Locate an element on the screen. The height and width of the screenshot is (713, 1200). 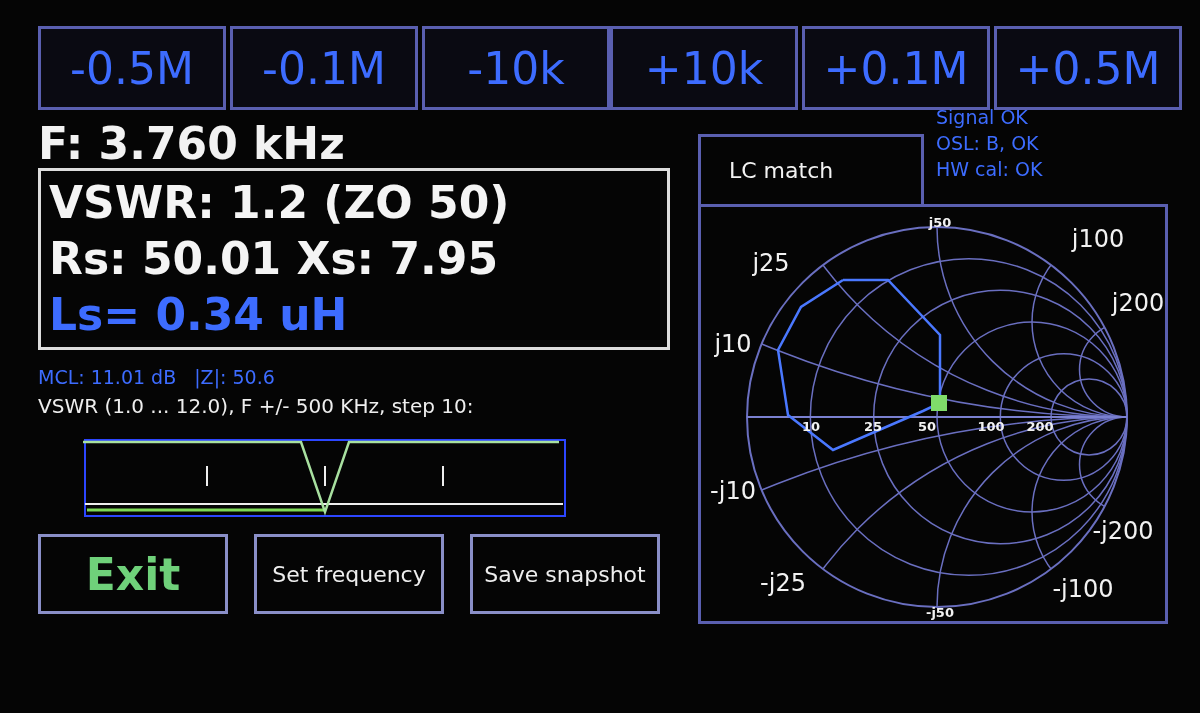
frequency-step-button: +0.1M is located at coordinates (896, 68).